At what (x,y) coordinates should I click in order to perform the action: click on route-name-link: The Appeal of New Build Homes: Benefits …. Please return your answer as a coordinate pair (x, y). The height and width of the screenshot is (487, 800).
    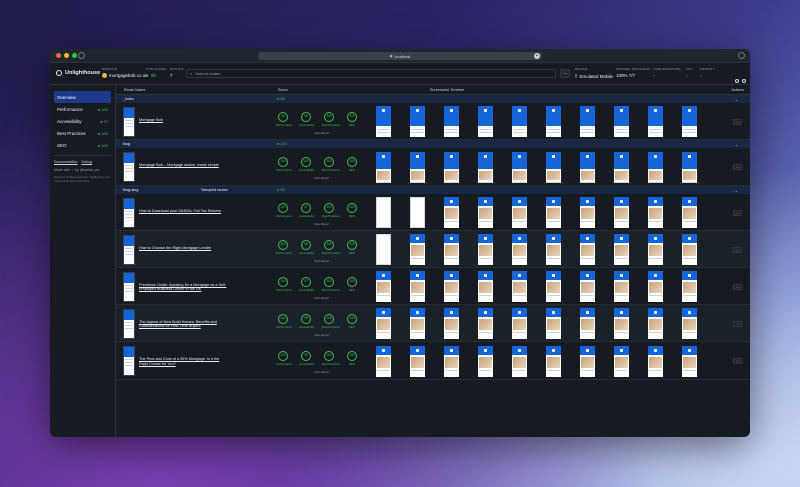
    Looking at the image, I should click on (184, 324).